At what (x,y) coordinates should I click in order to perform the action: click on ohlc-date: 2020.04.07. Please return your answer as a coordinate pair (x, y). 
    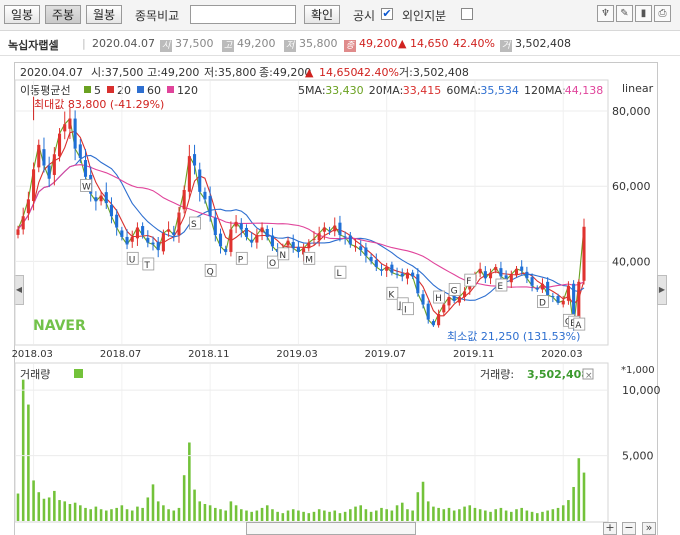
    Looking at the image, I should click on (51, 72).